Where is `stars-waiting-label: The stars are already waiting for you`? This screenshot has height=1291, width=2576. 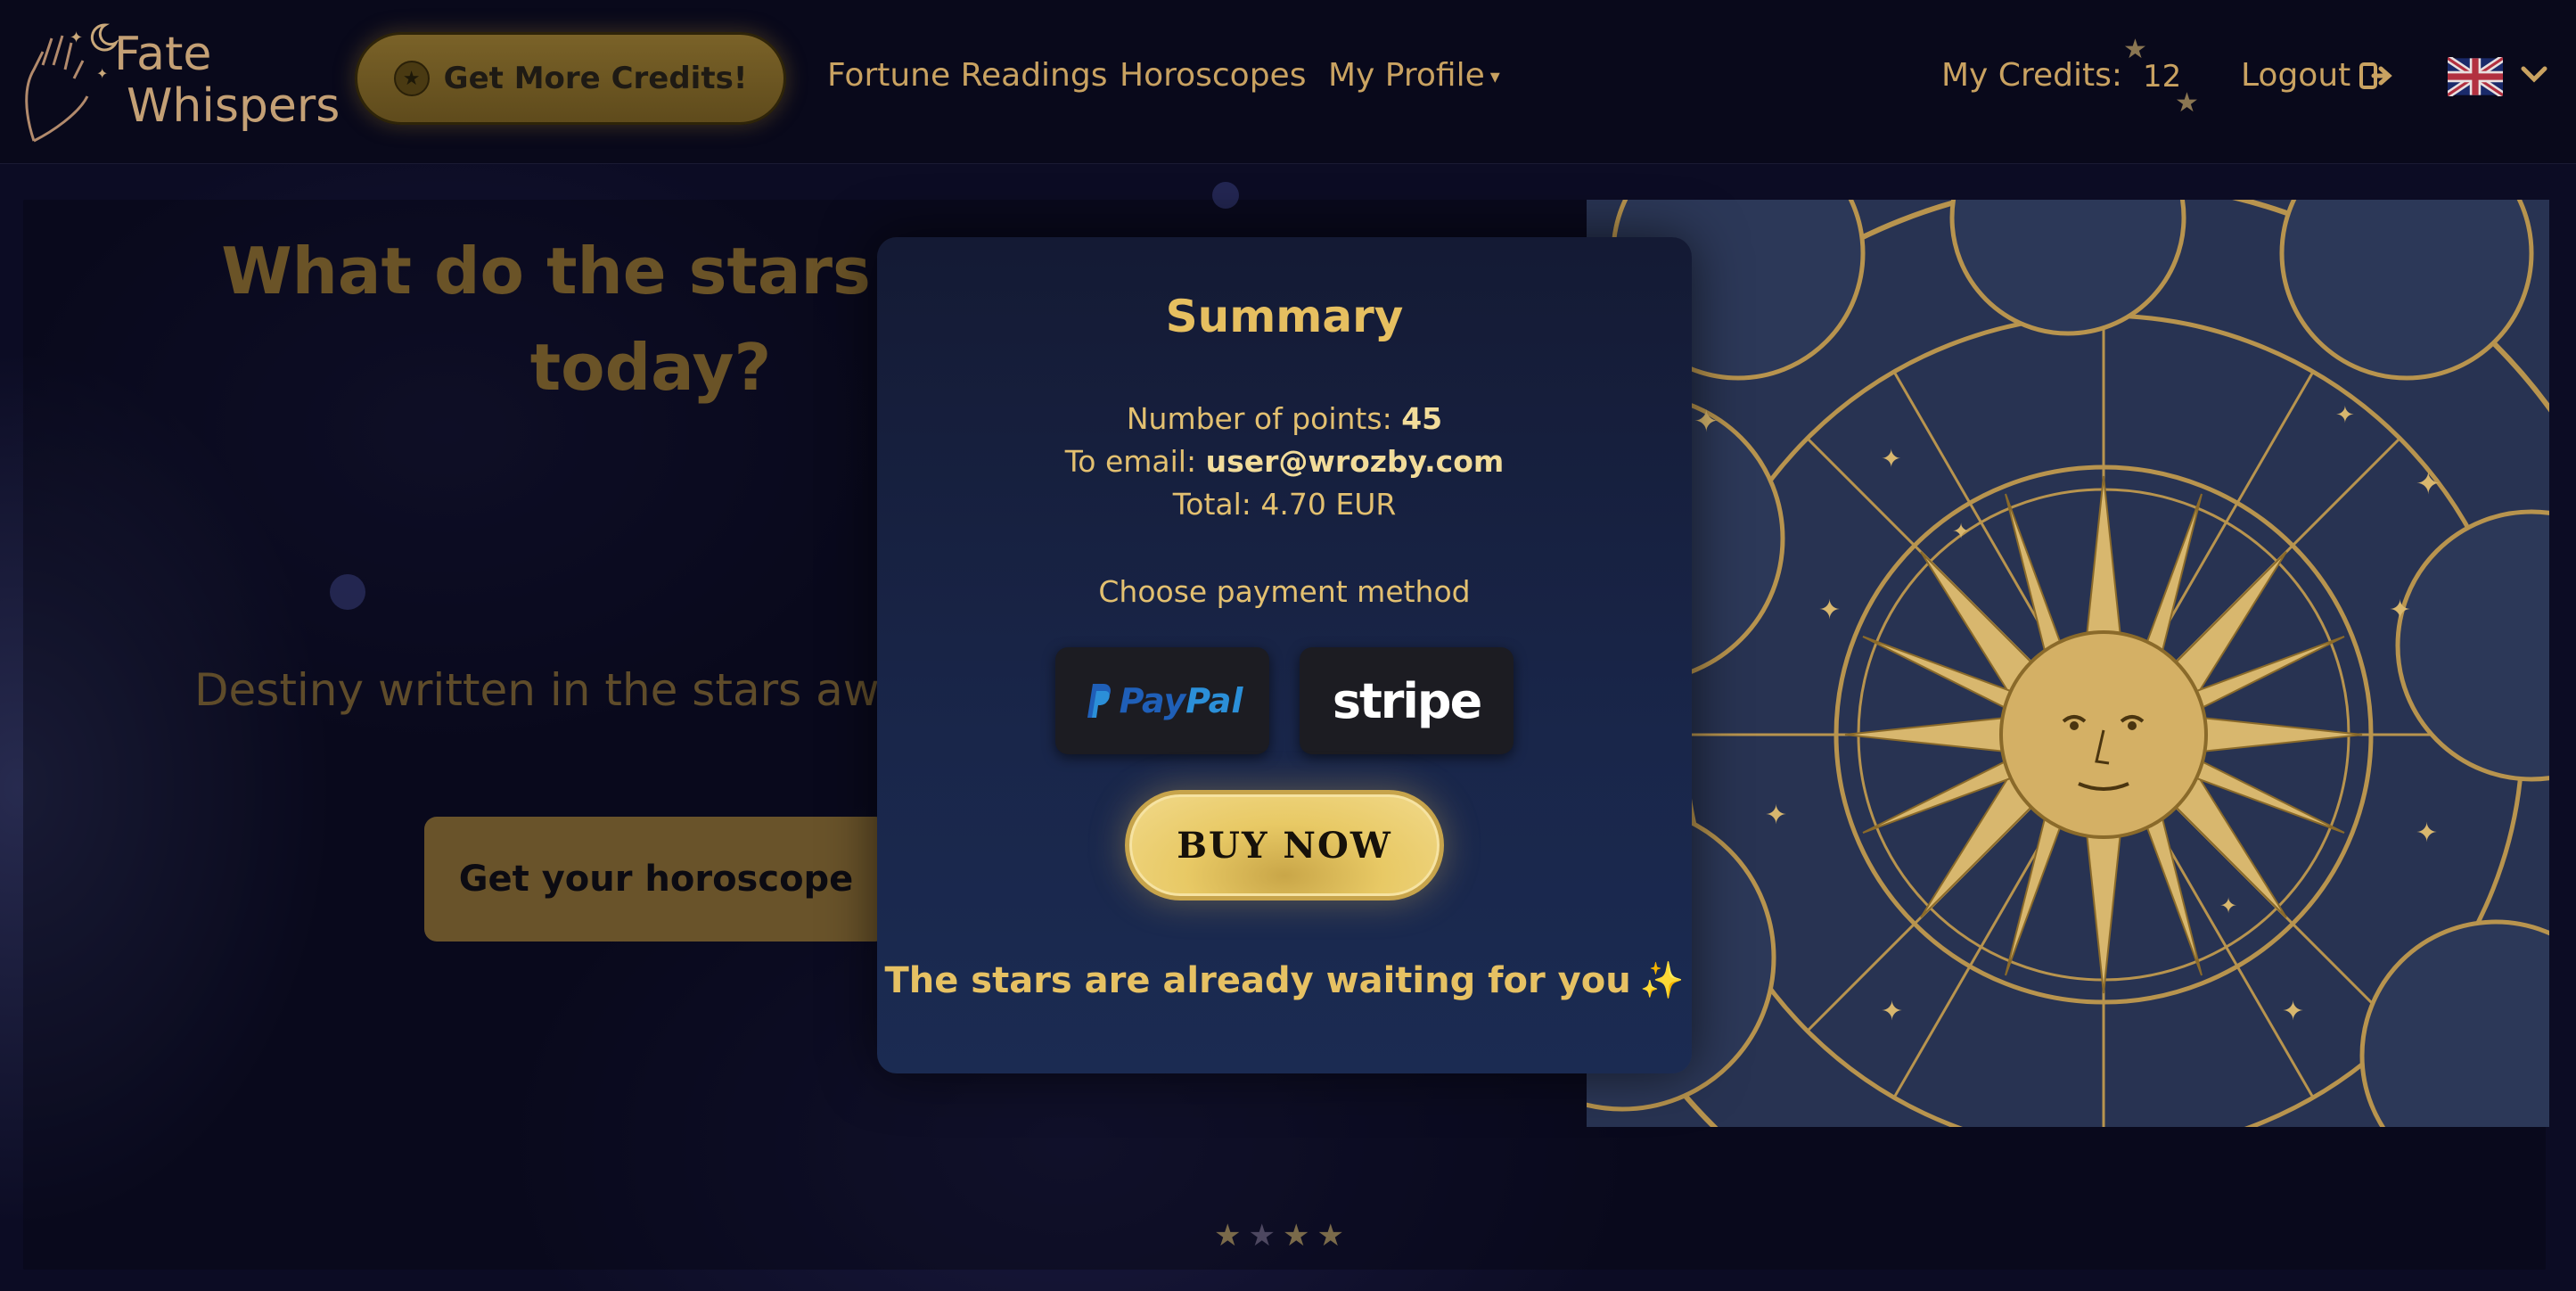
stars-waiting-label: The stars are already waiting for you is located at coordinates (1257, 980).